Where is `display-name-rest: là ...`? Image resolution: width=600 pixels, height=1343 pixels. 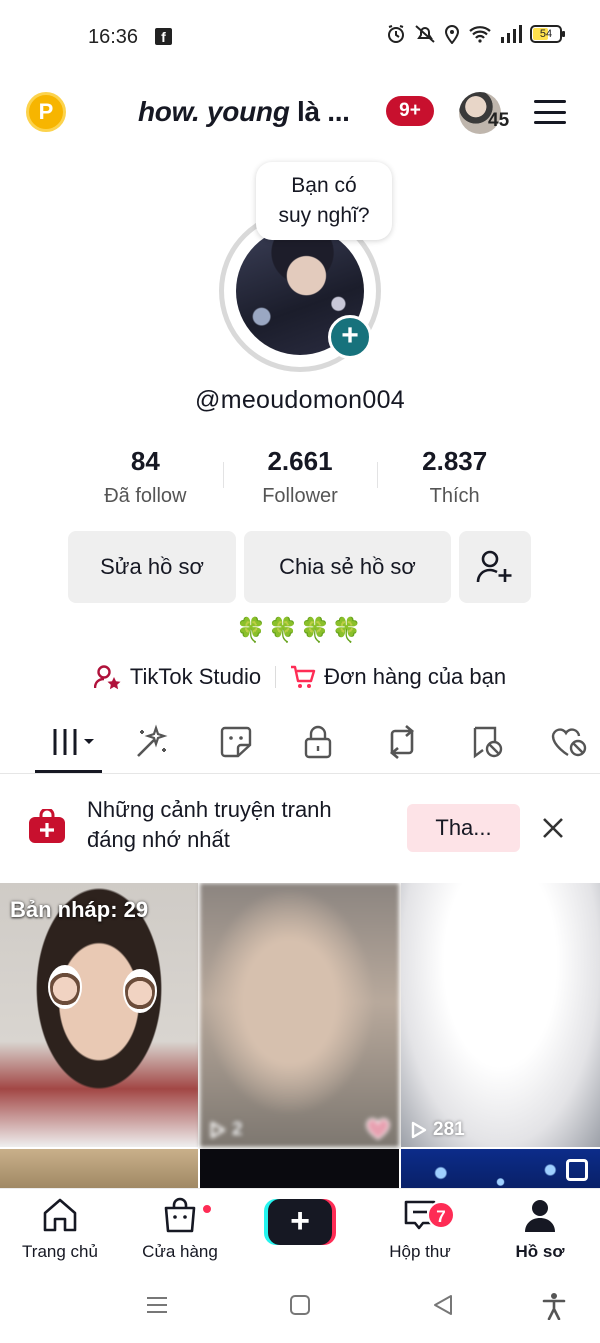 display-name-rest: là ... is located at coordinates (319, 111).